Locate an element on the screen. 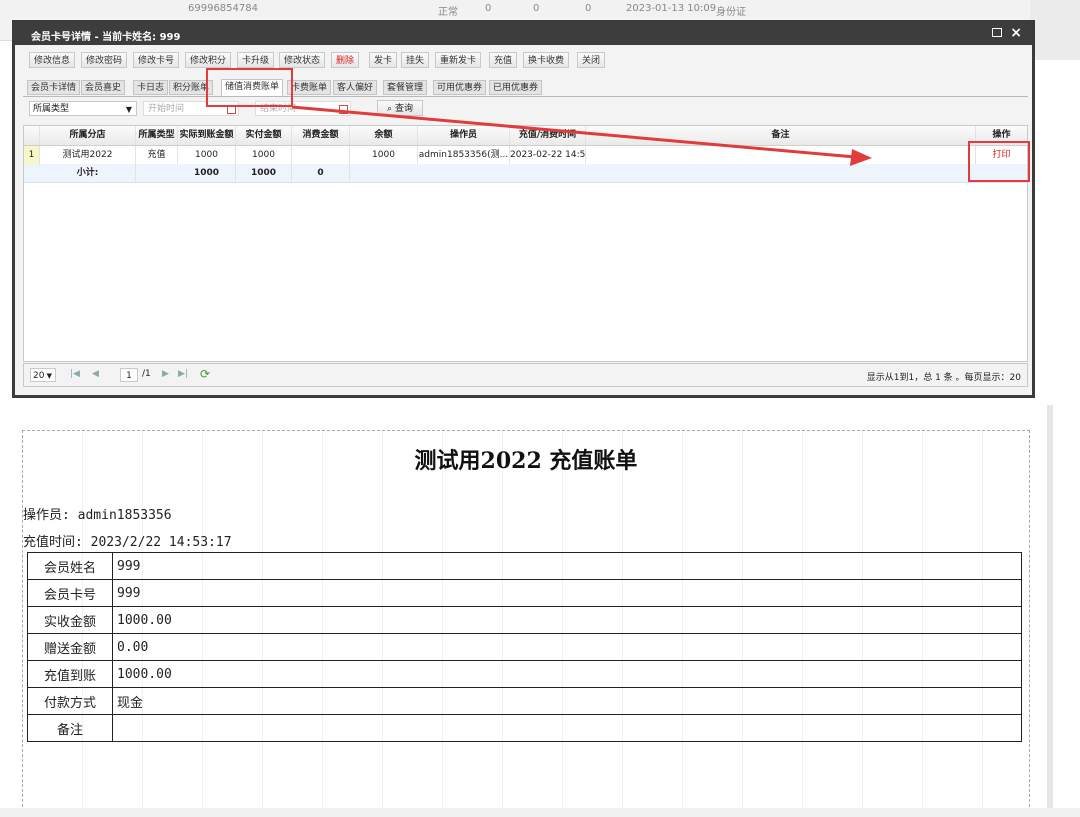 The width and height of the screenshot is (1080, 817). receipt-label: 备注 is located at coordinates (70, 728).